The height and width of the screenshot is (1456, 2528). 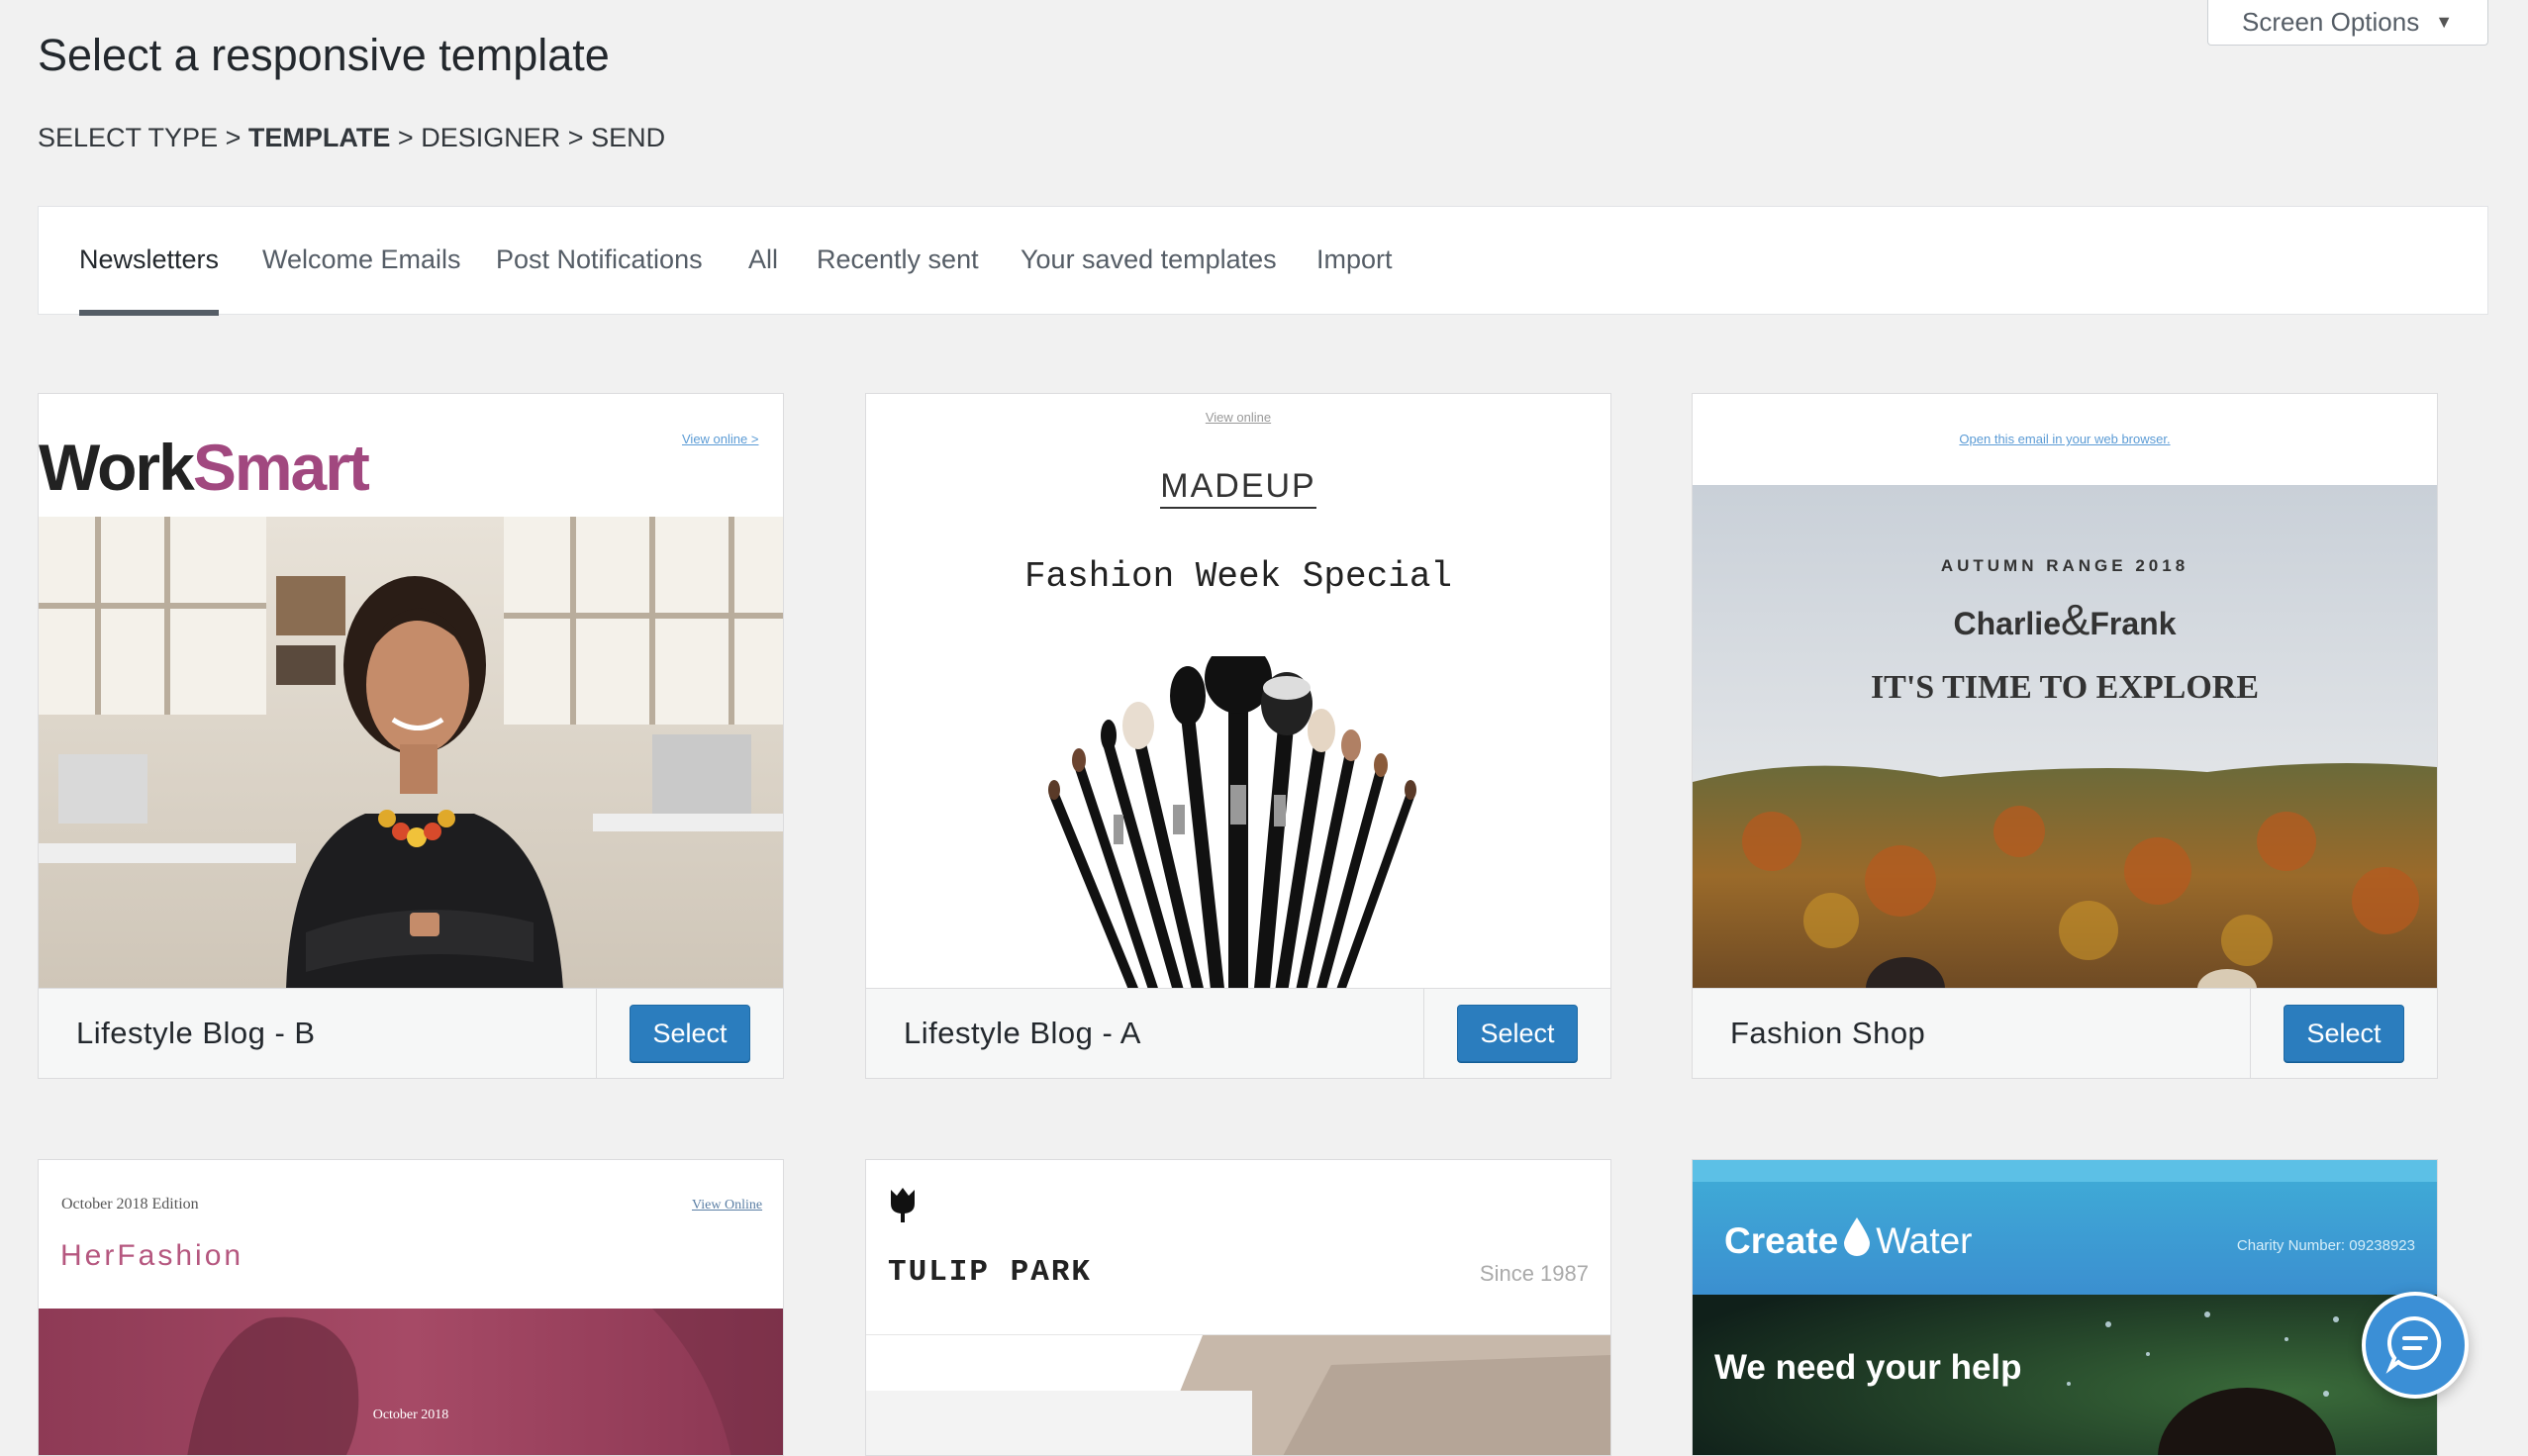 I want to click on view-online-link: View Online, so click(x=727, y=1205).